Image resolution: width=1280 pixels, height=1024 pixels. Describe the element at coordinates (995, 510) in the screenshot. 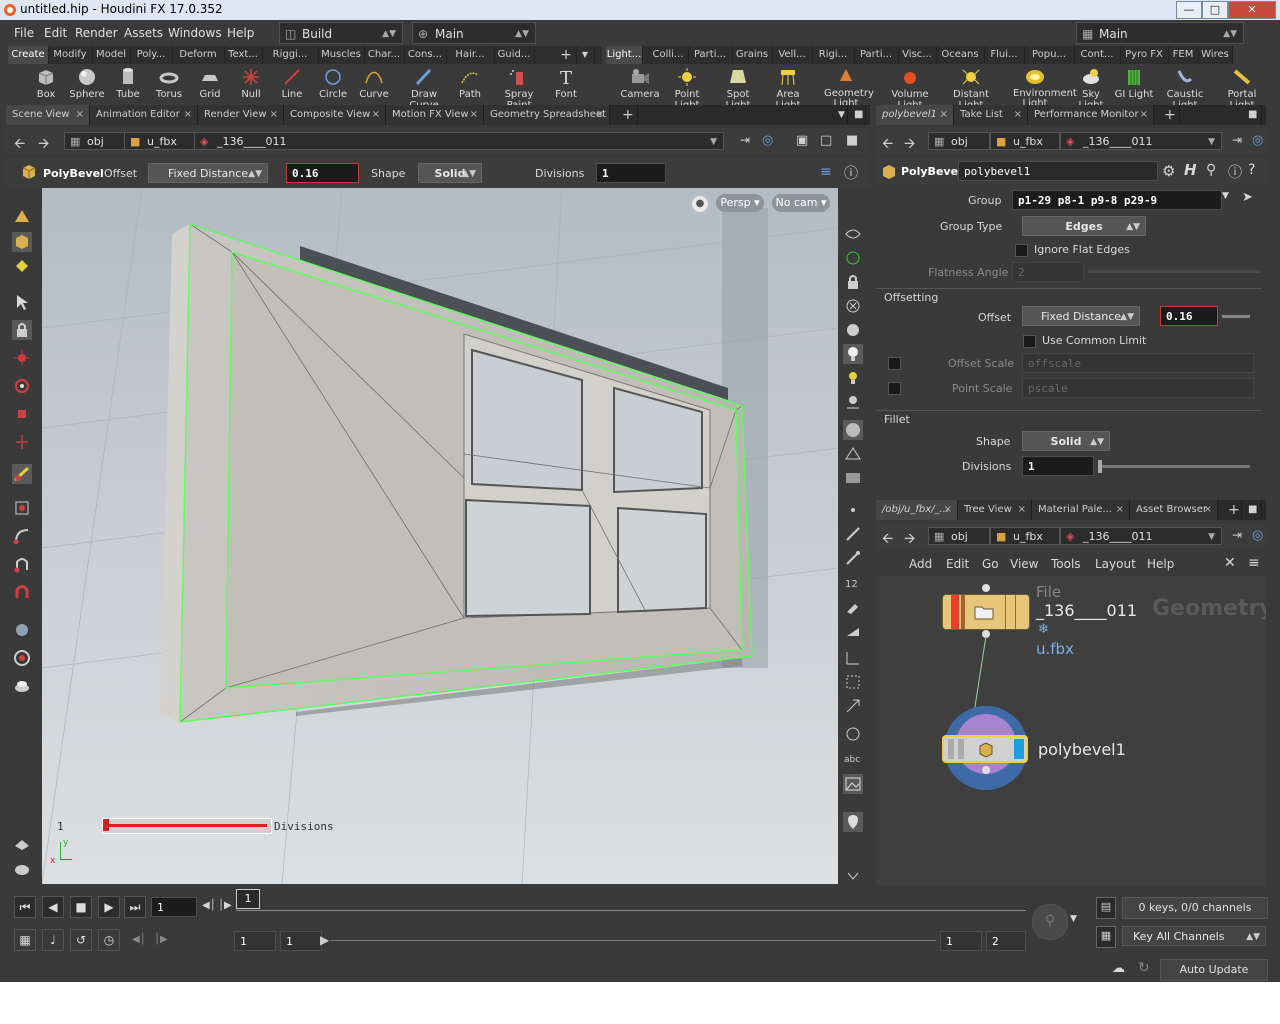

I see `tab-tree-view: Tree View ×` at that location.